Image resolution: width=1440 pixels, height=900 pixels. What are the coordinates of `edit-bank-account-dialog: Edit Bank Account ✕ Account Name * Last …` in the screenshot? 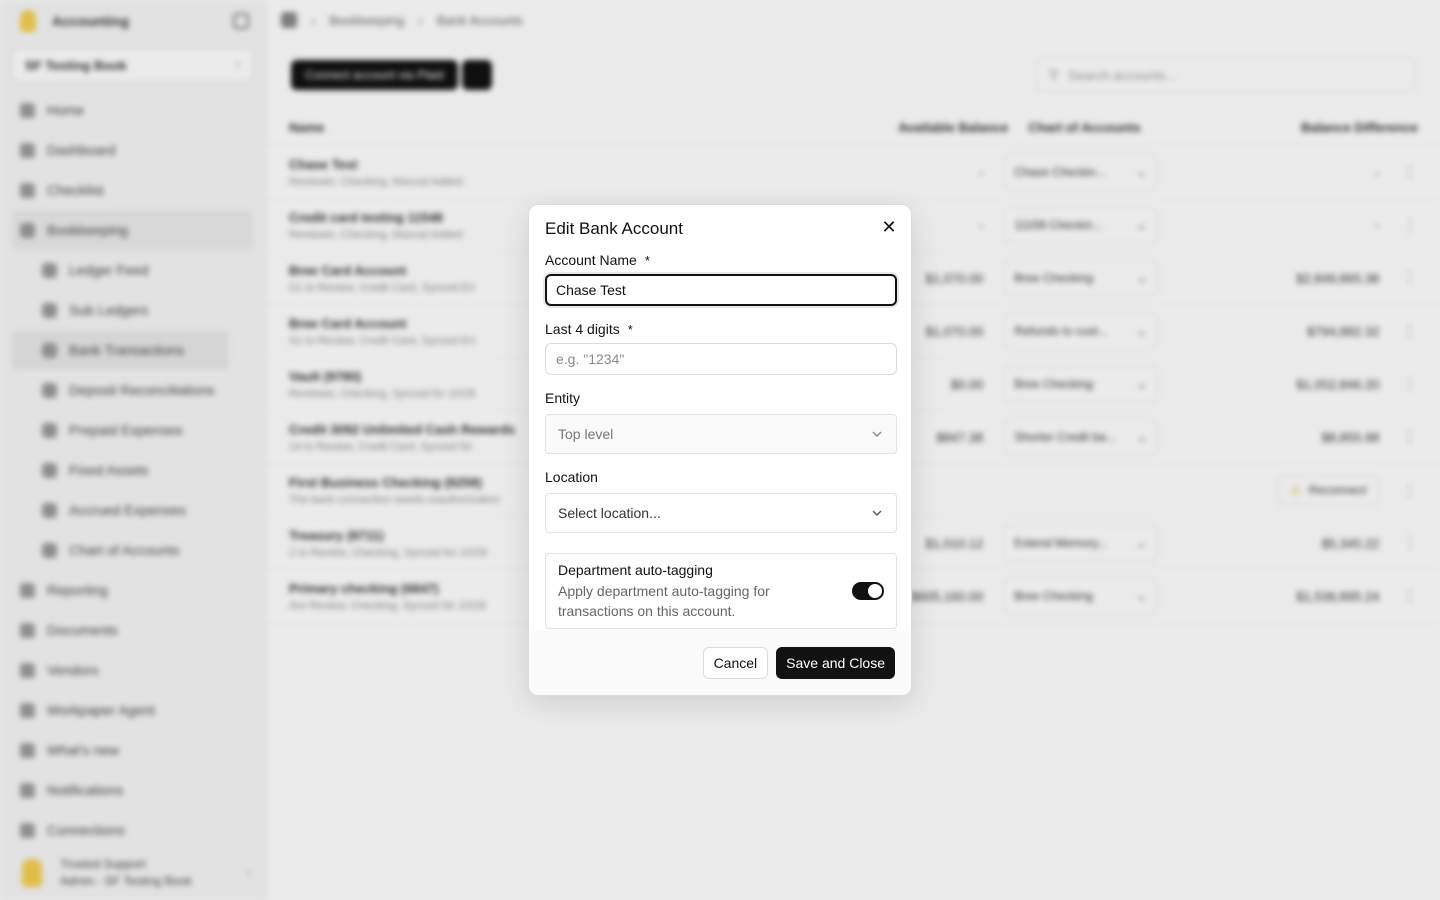 It's located at (720, 450).